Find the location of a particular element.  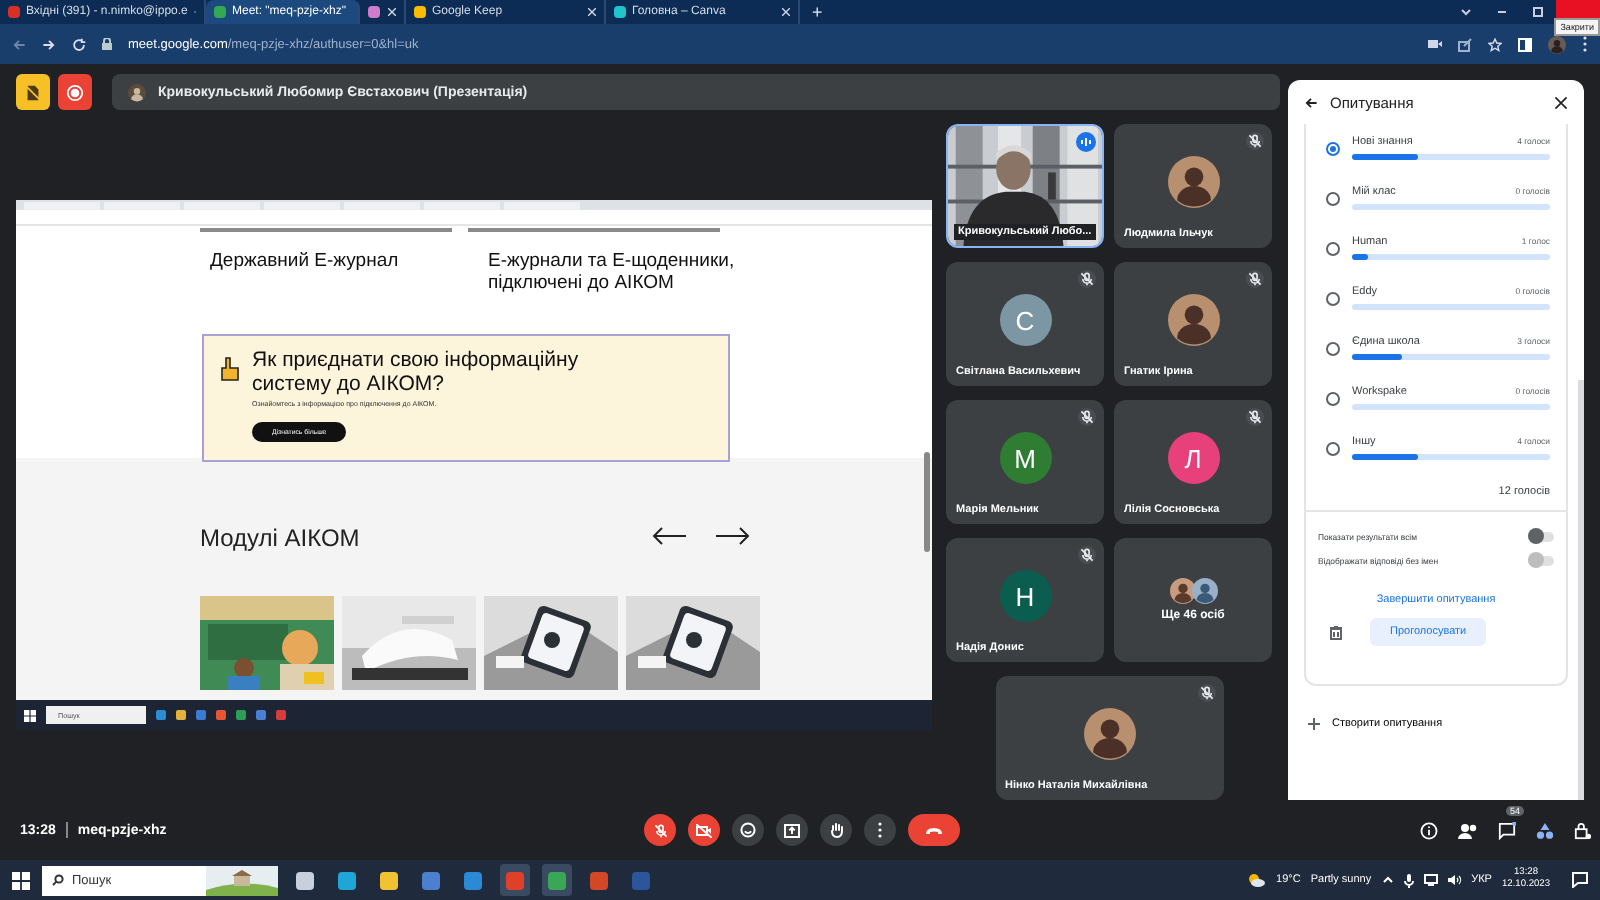

arrow-left-icon is located at coordinates (670, 536).